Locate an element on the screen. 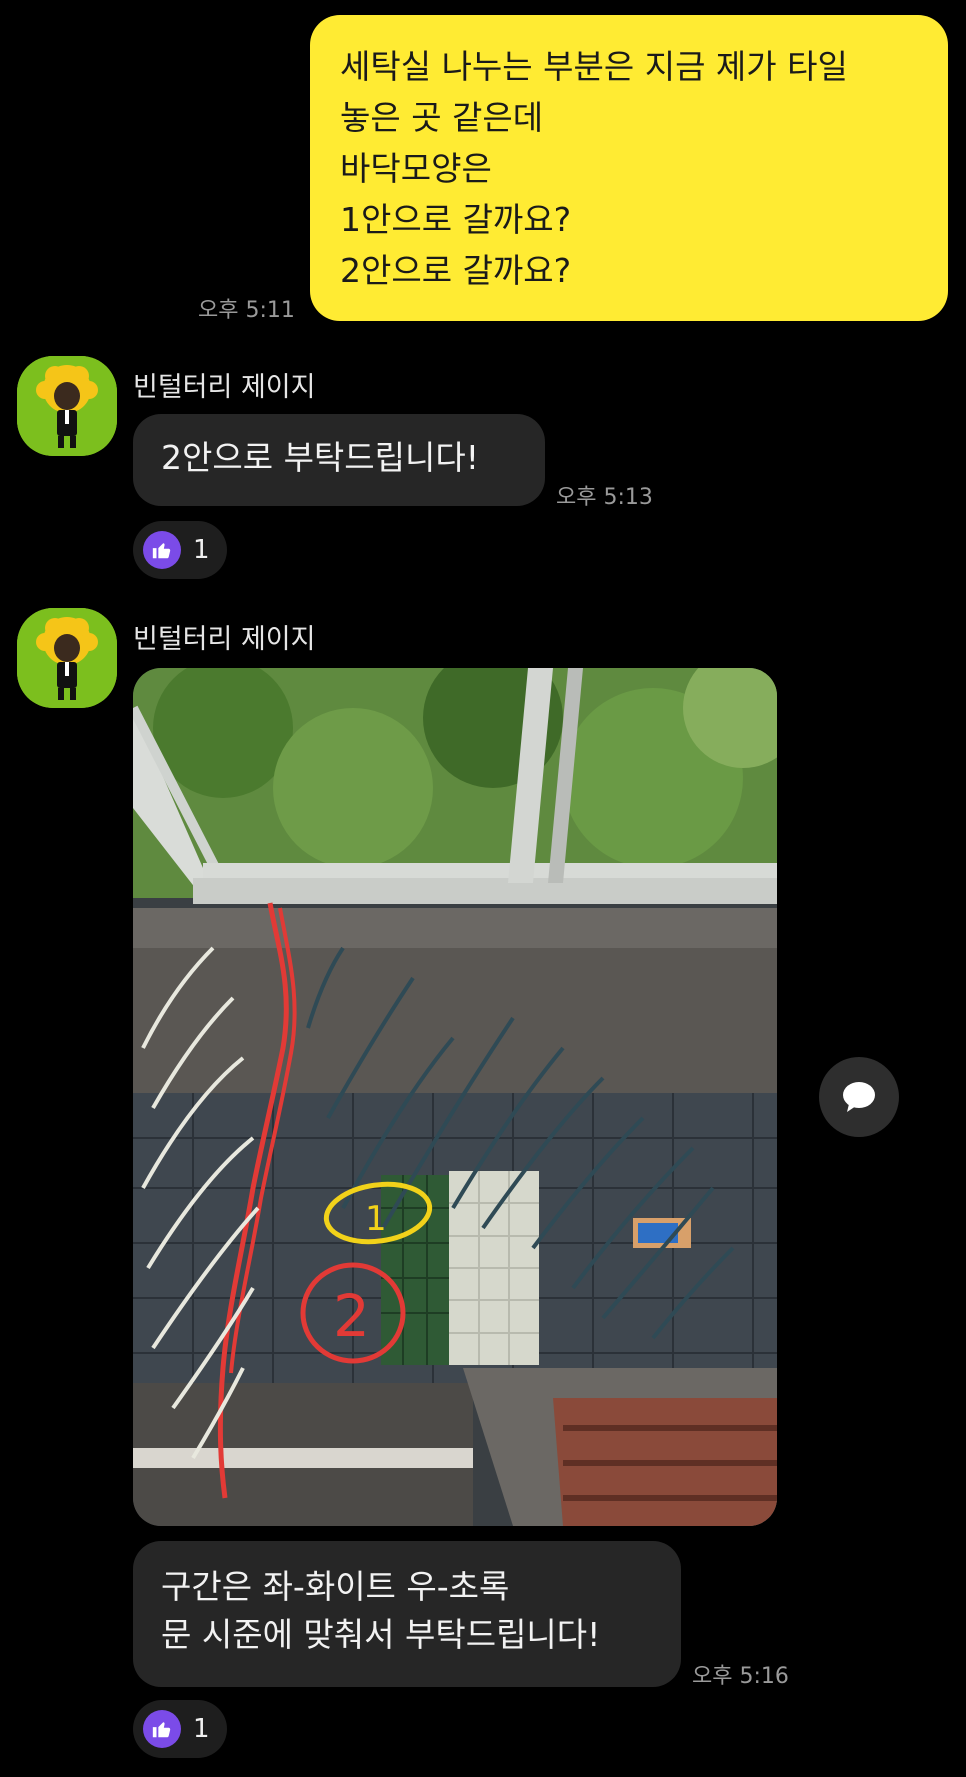  message-text: 2안으로 부탁드립니다! is located at coordinates (320, 457).